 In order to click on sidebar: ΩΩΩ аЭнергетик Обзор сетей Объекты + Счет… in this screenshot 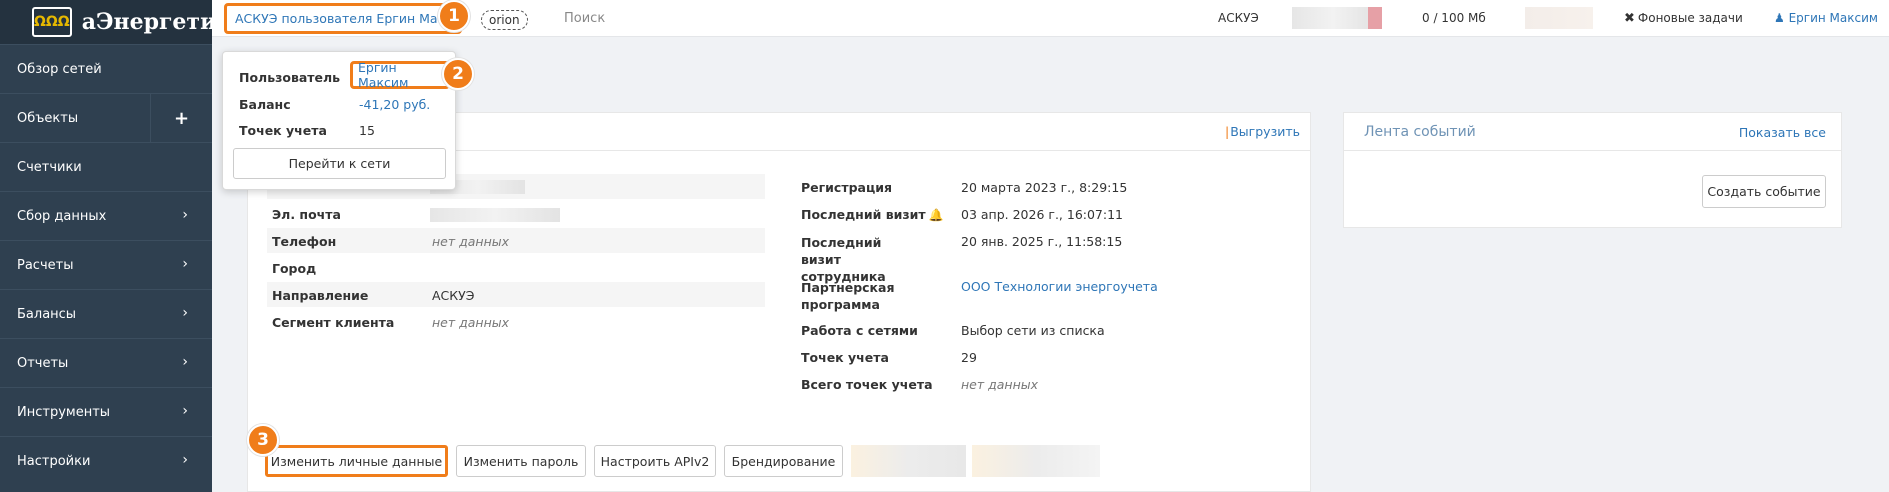, I will do `click(116, 246)`.